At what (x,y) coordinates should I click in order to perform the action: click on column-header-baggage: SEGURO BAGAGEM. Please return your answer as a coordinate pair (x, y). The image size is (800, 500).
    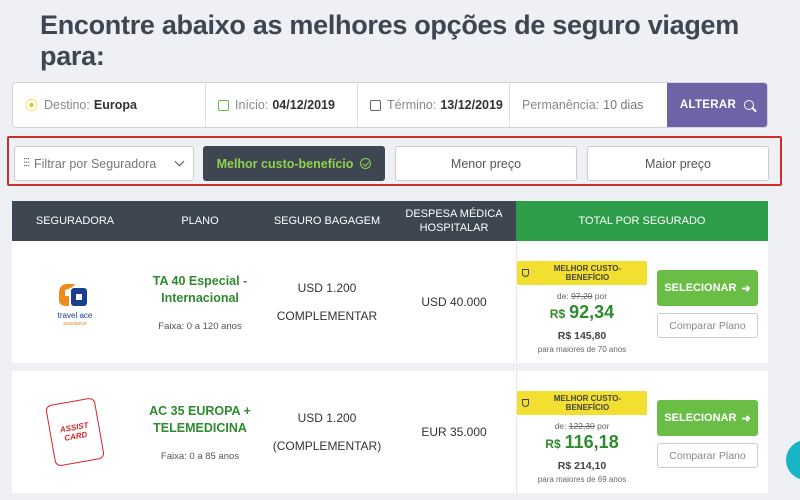
    Looking at the image, I should click on (327, 221).